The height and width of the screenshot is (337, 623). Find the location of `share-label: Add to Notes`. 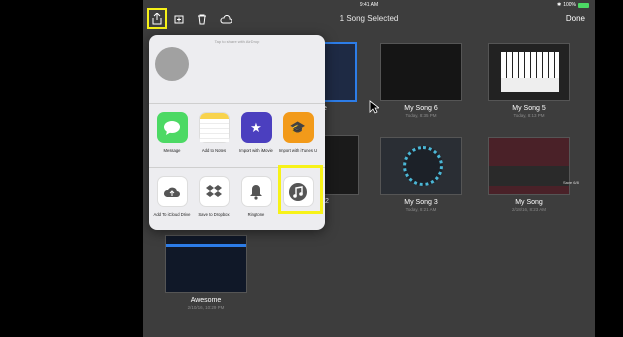

share-label: Add to Notes is located at coordinates (214, 150).